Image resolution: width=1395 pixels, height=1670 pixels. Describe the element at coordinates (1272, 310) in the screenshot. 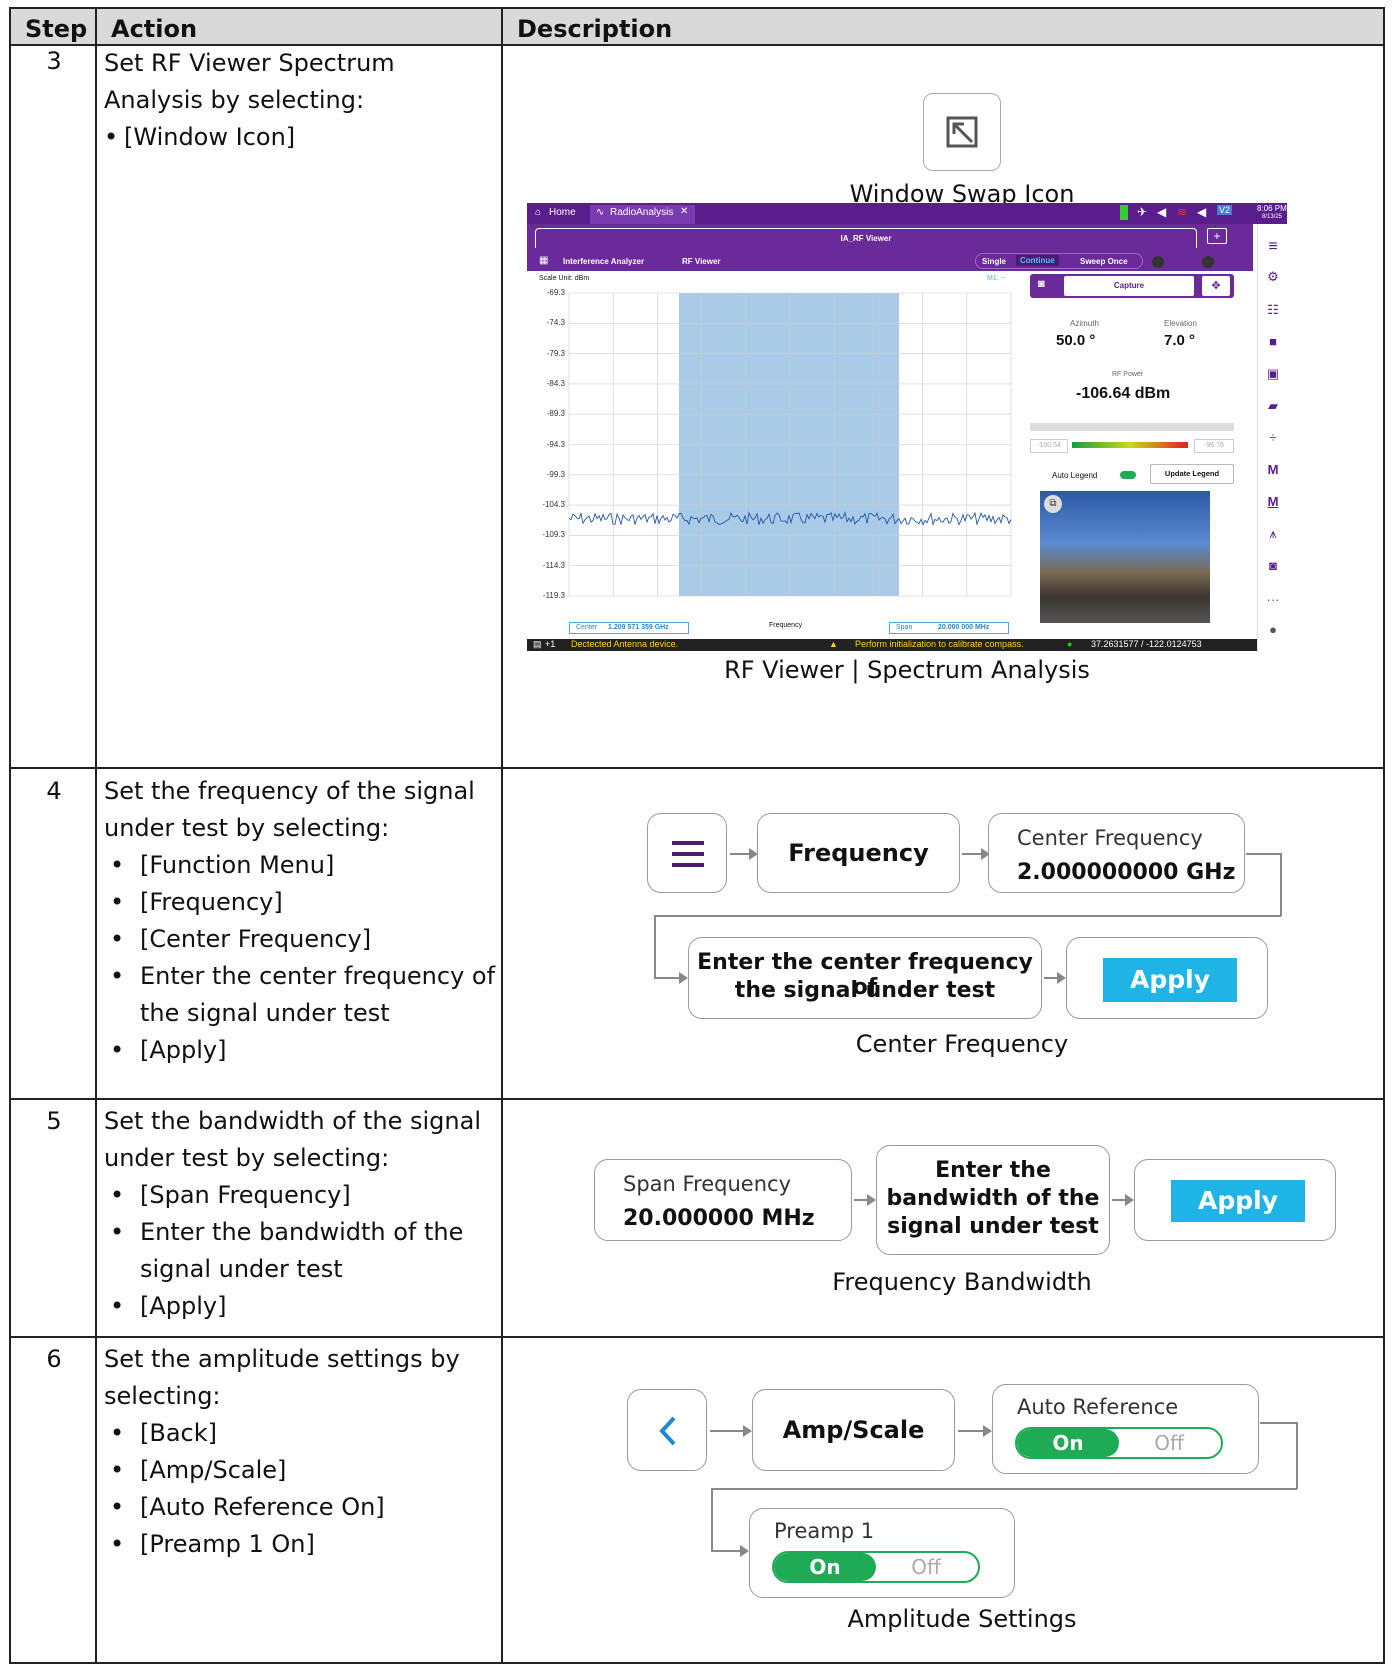

I see `grid-icon: ☷` at that location.